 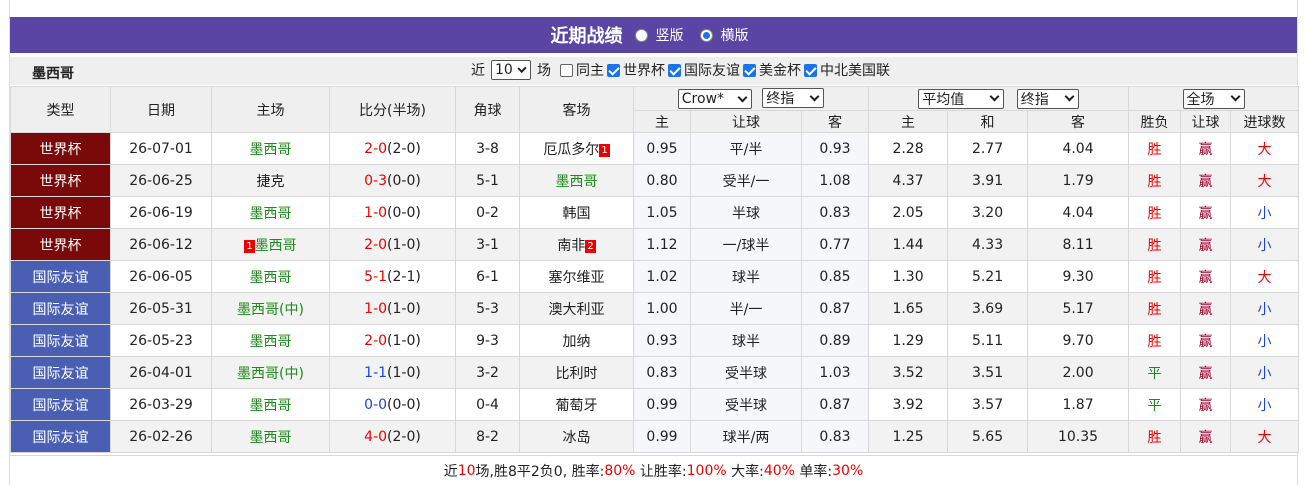 What do you see at coordinates (1078, 436) in the screenshot?
I see `avg-away-text: 10.35` at bounding box center [1078, 436].